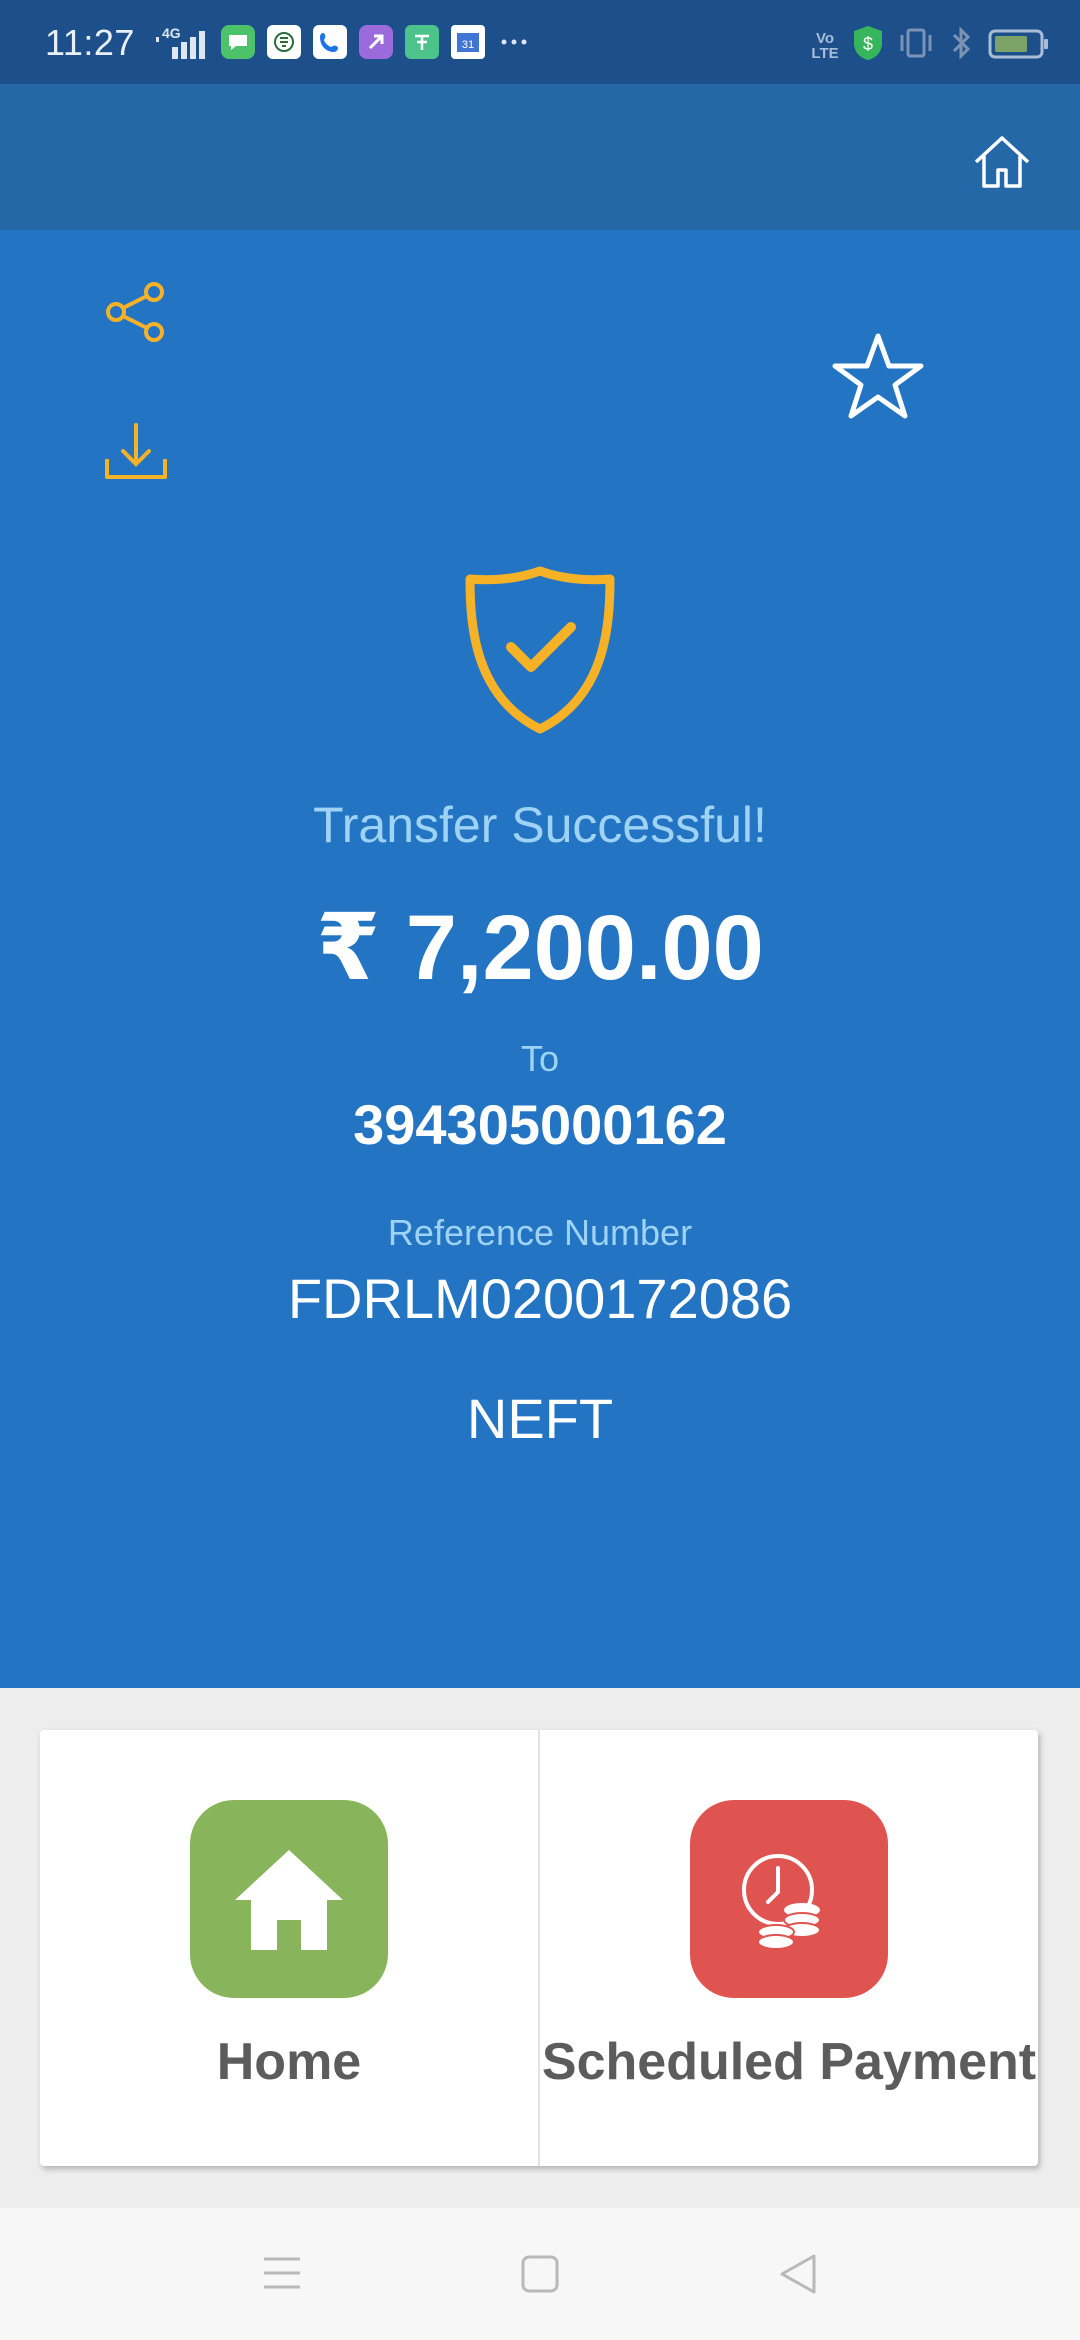  I want to click on status-right-icons: Vo LTE $, so click(930, 45).